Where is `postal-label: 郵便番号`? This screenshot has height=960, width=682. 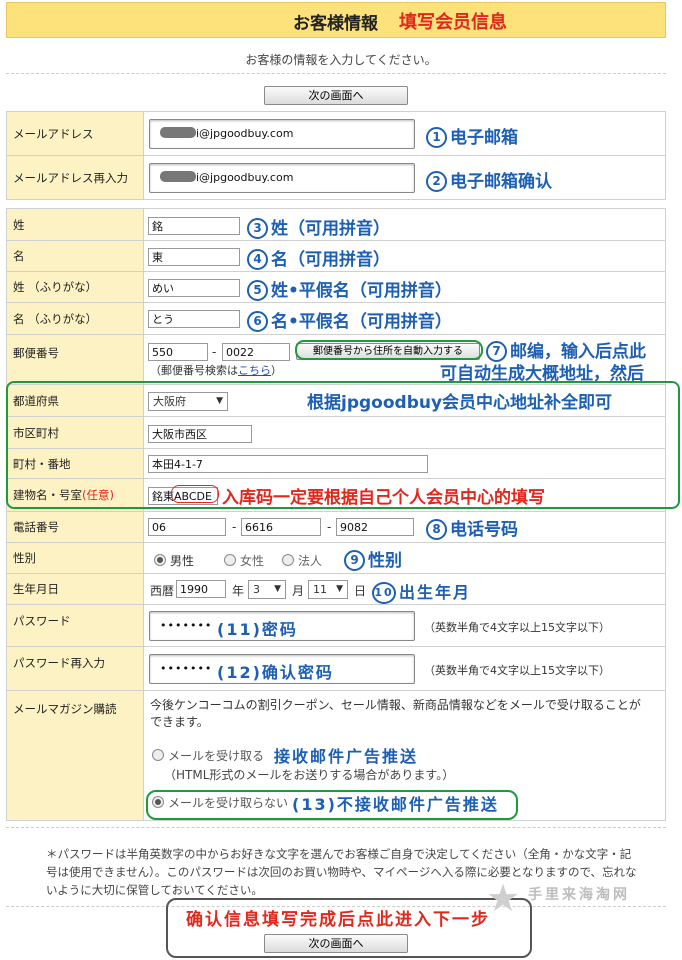 postal-label: 郵便番号 is located at coordinates (75, 359).